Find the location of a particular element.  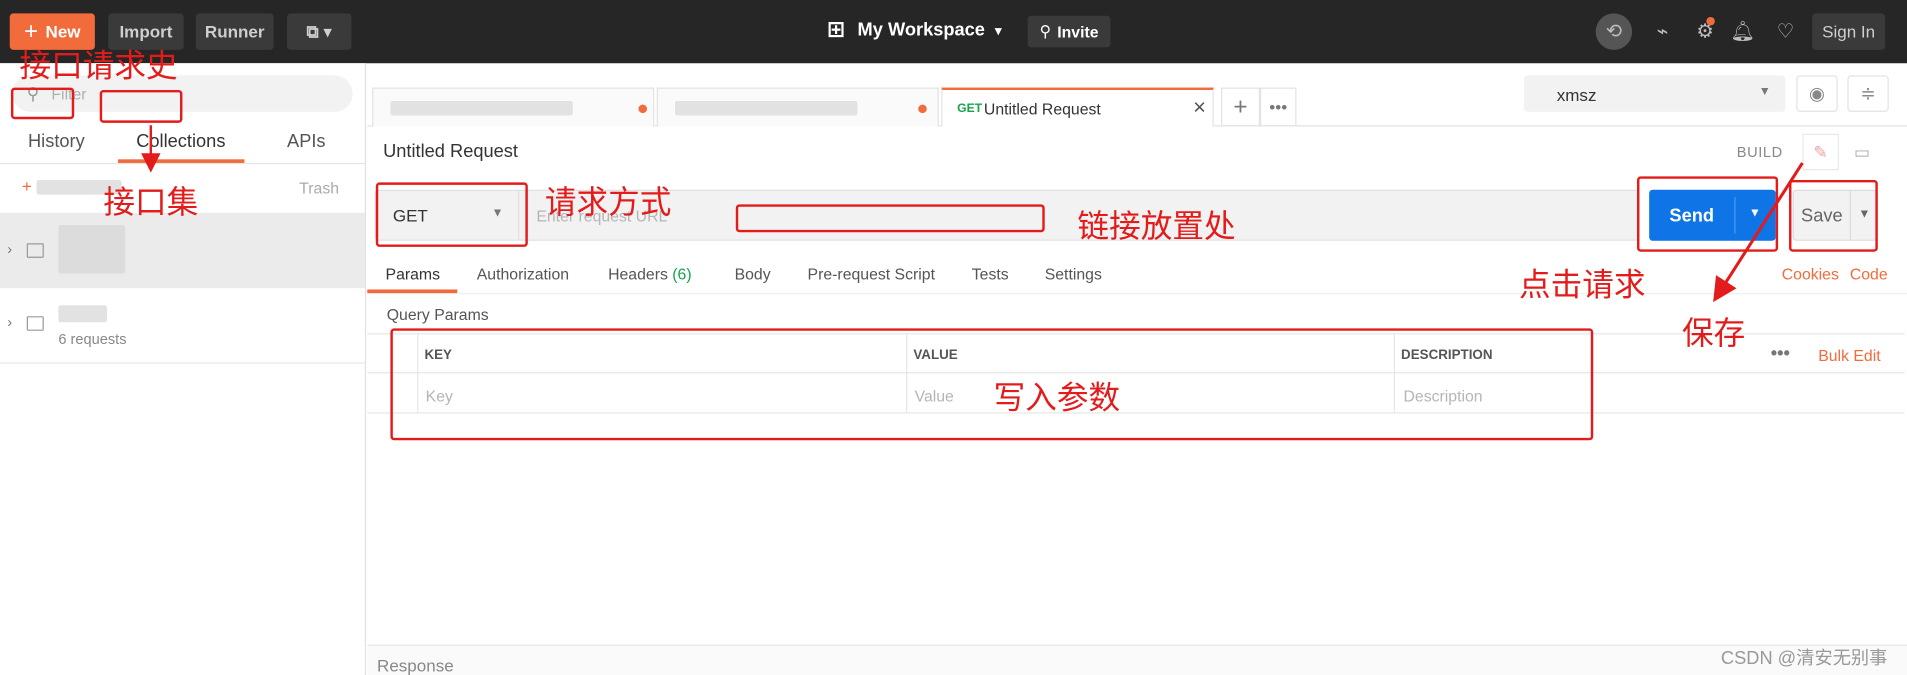

close-icon: × is located at coordinates (1199, 108).